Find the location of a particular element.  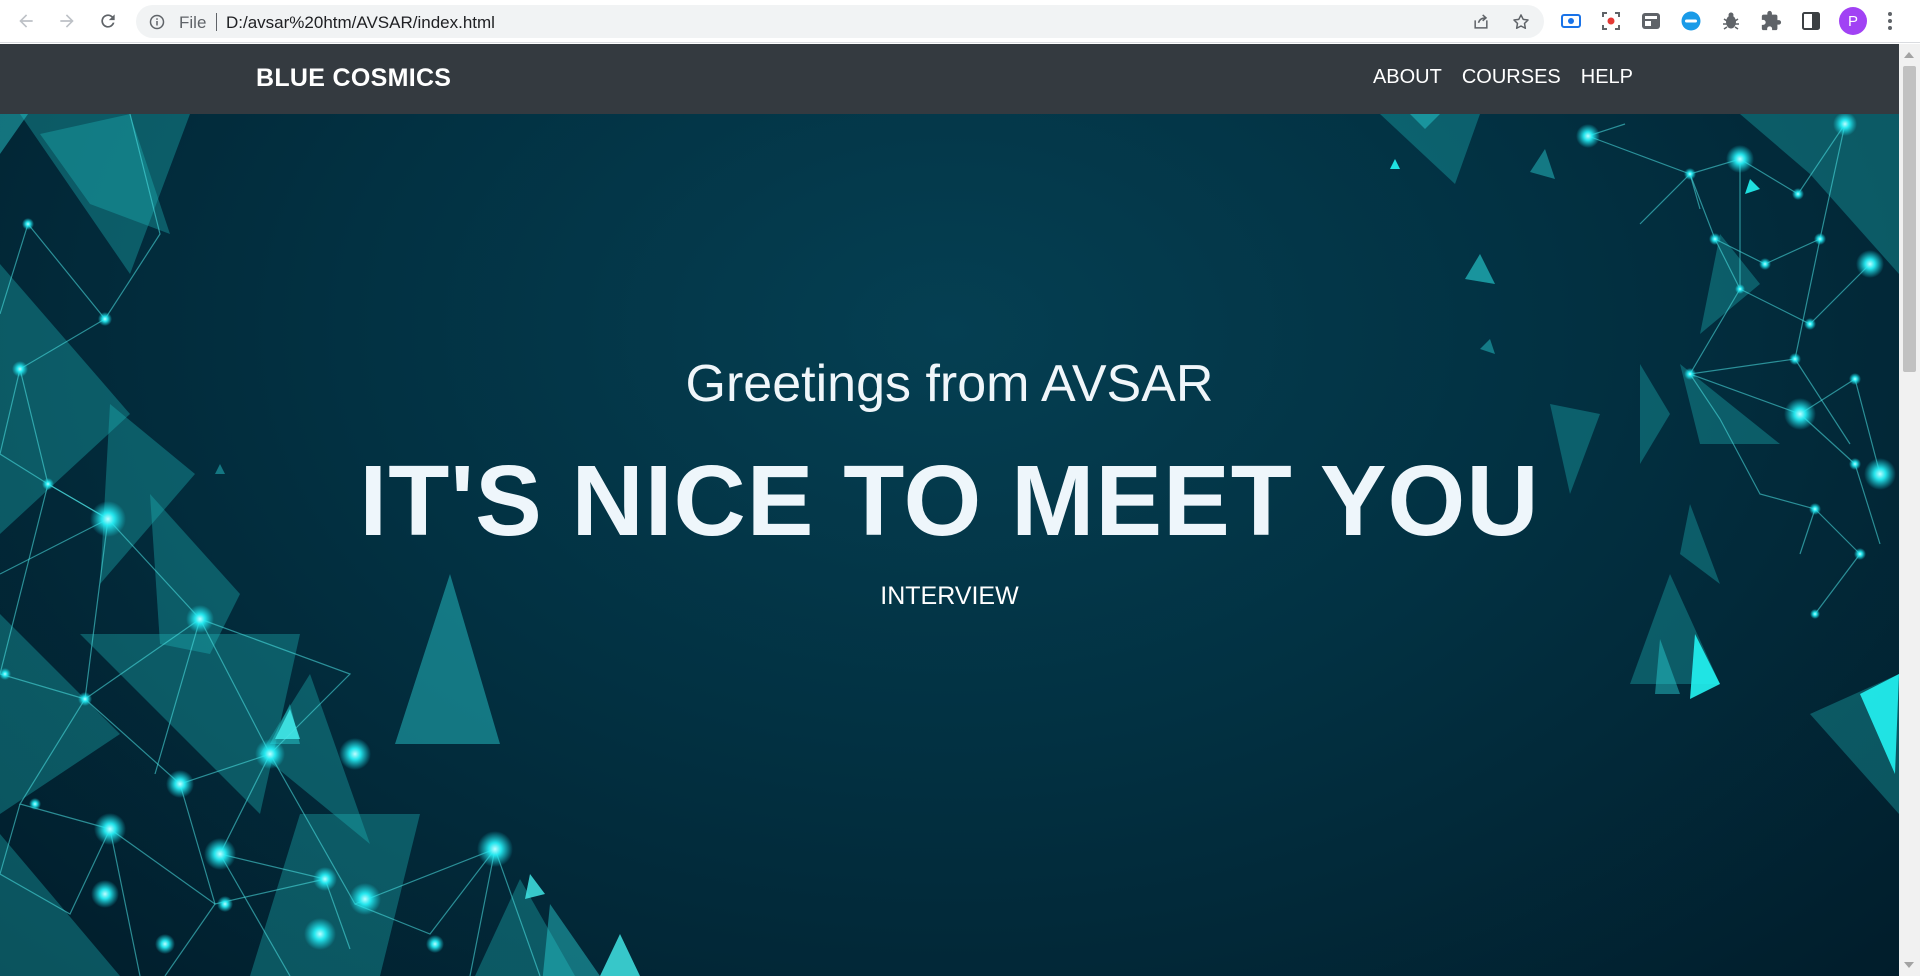

puzzle-icon is located at coordinates (1771, 21).